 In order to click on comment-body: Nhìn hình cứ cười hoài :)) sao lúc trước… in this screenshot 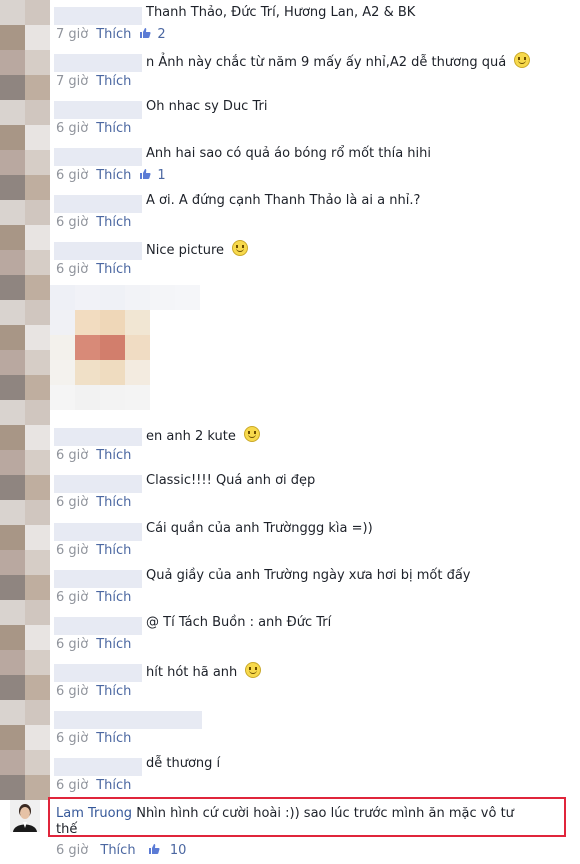, I will do `click(325, 813)`.